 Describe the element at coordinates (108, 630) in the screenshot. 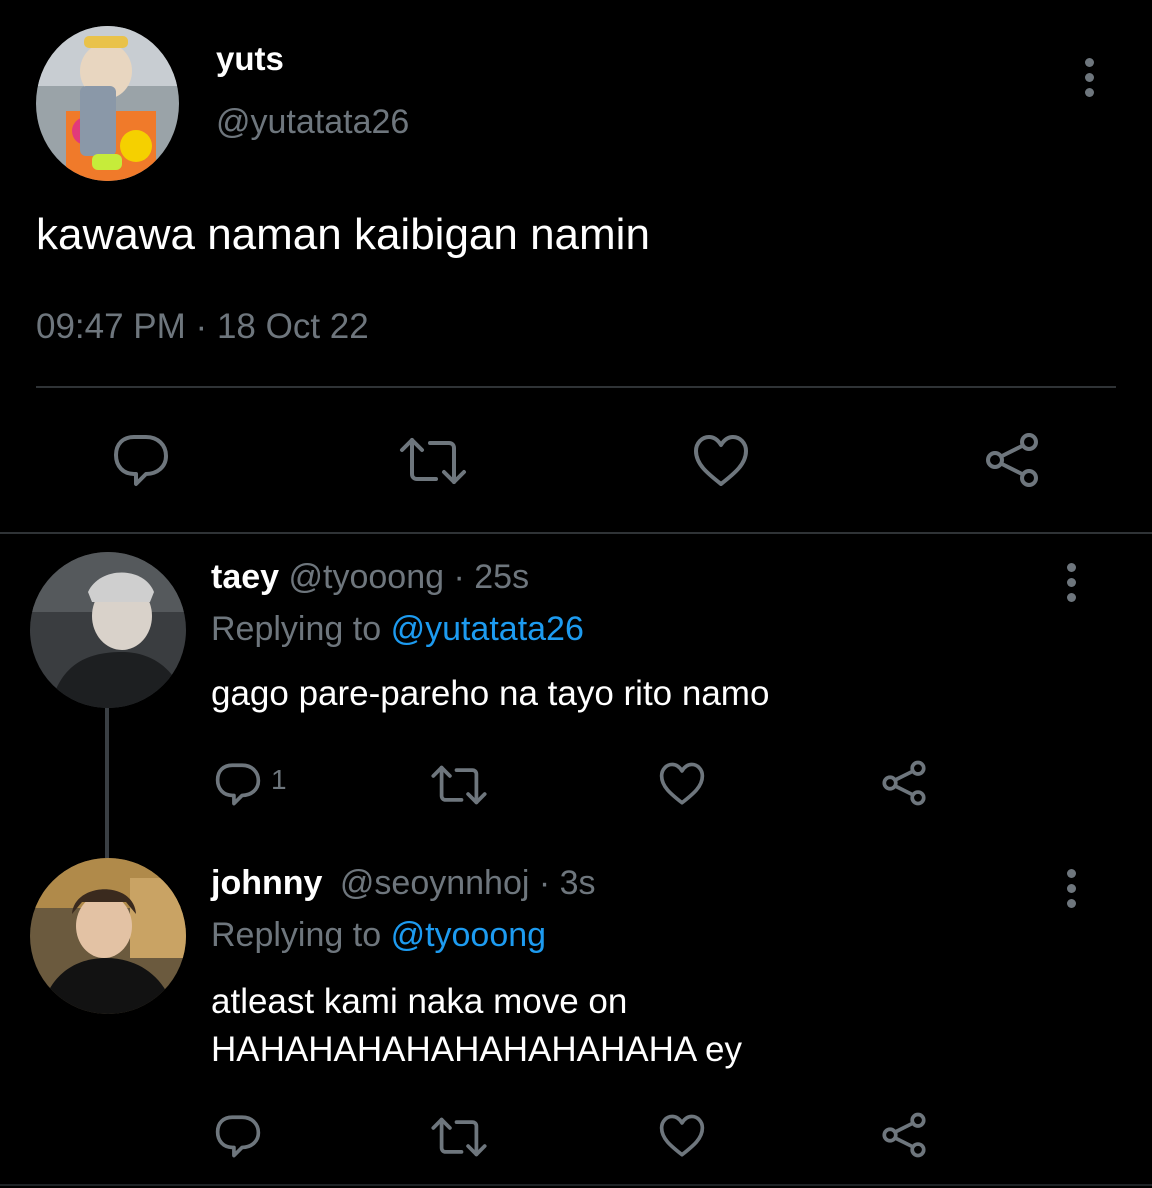

I see `avatar-taey` at that location.